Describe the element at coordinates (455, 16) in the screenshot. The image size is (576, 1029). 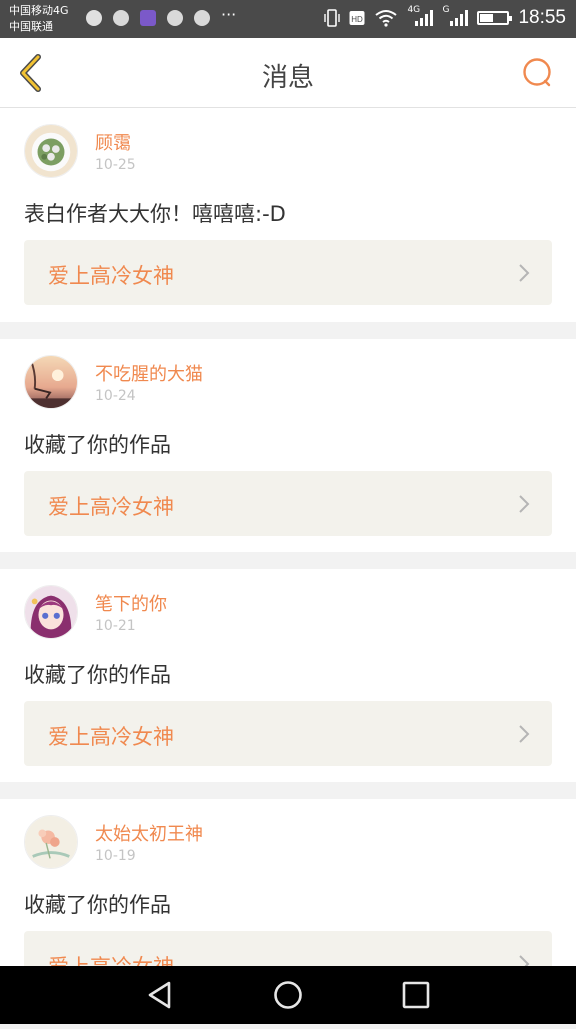
I see `signal-g-icon: G` at that location.